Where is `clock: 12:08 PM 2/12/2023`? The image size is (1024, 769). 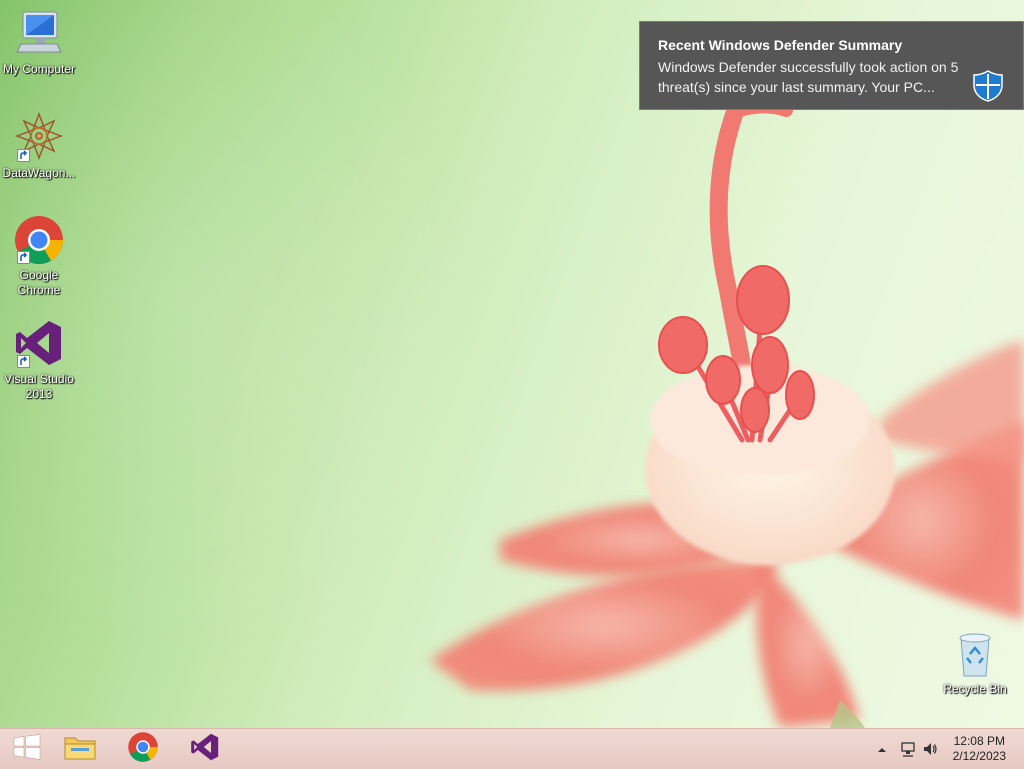 clock: 12:08 PM 2/12/2023 is located at coordinates (979, 749).